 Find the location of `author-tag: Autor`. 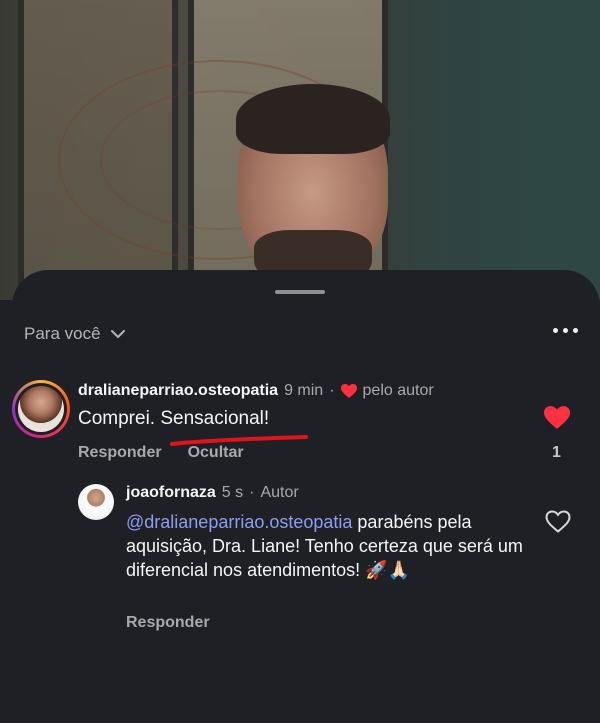

author-tag: Autor is located at coordinates (279, 492).